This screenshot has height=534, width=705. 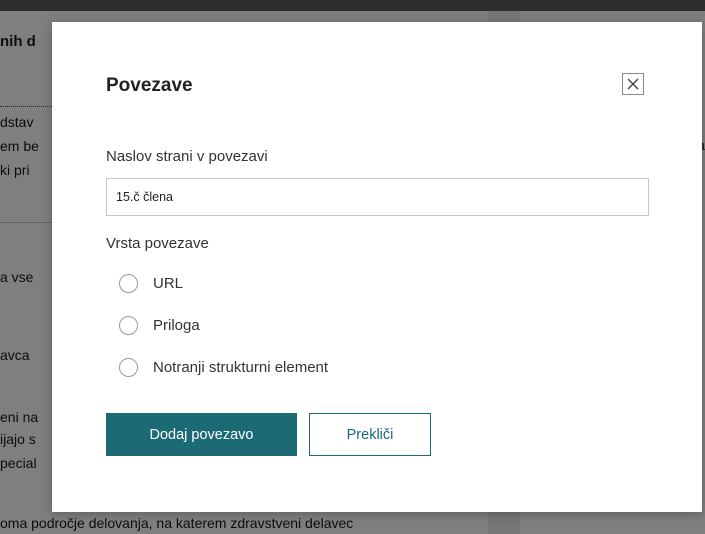 What do you see at coordinates (168, 283) in the screenshot?
I see `radio-label: URL` at bounding box center [168, 283].